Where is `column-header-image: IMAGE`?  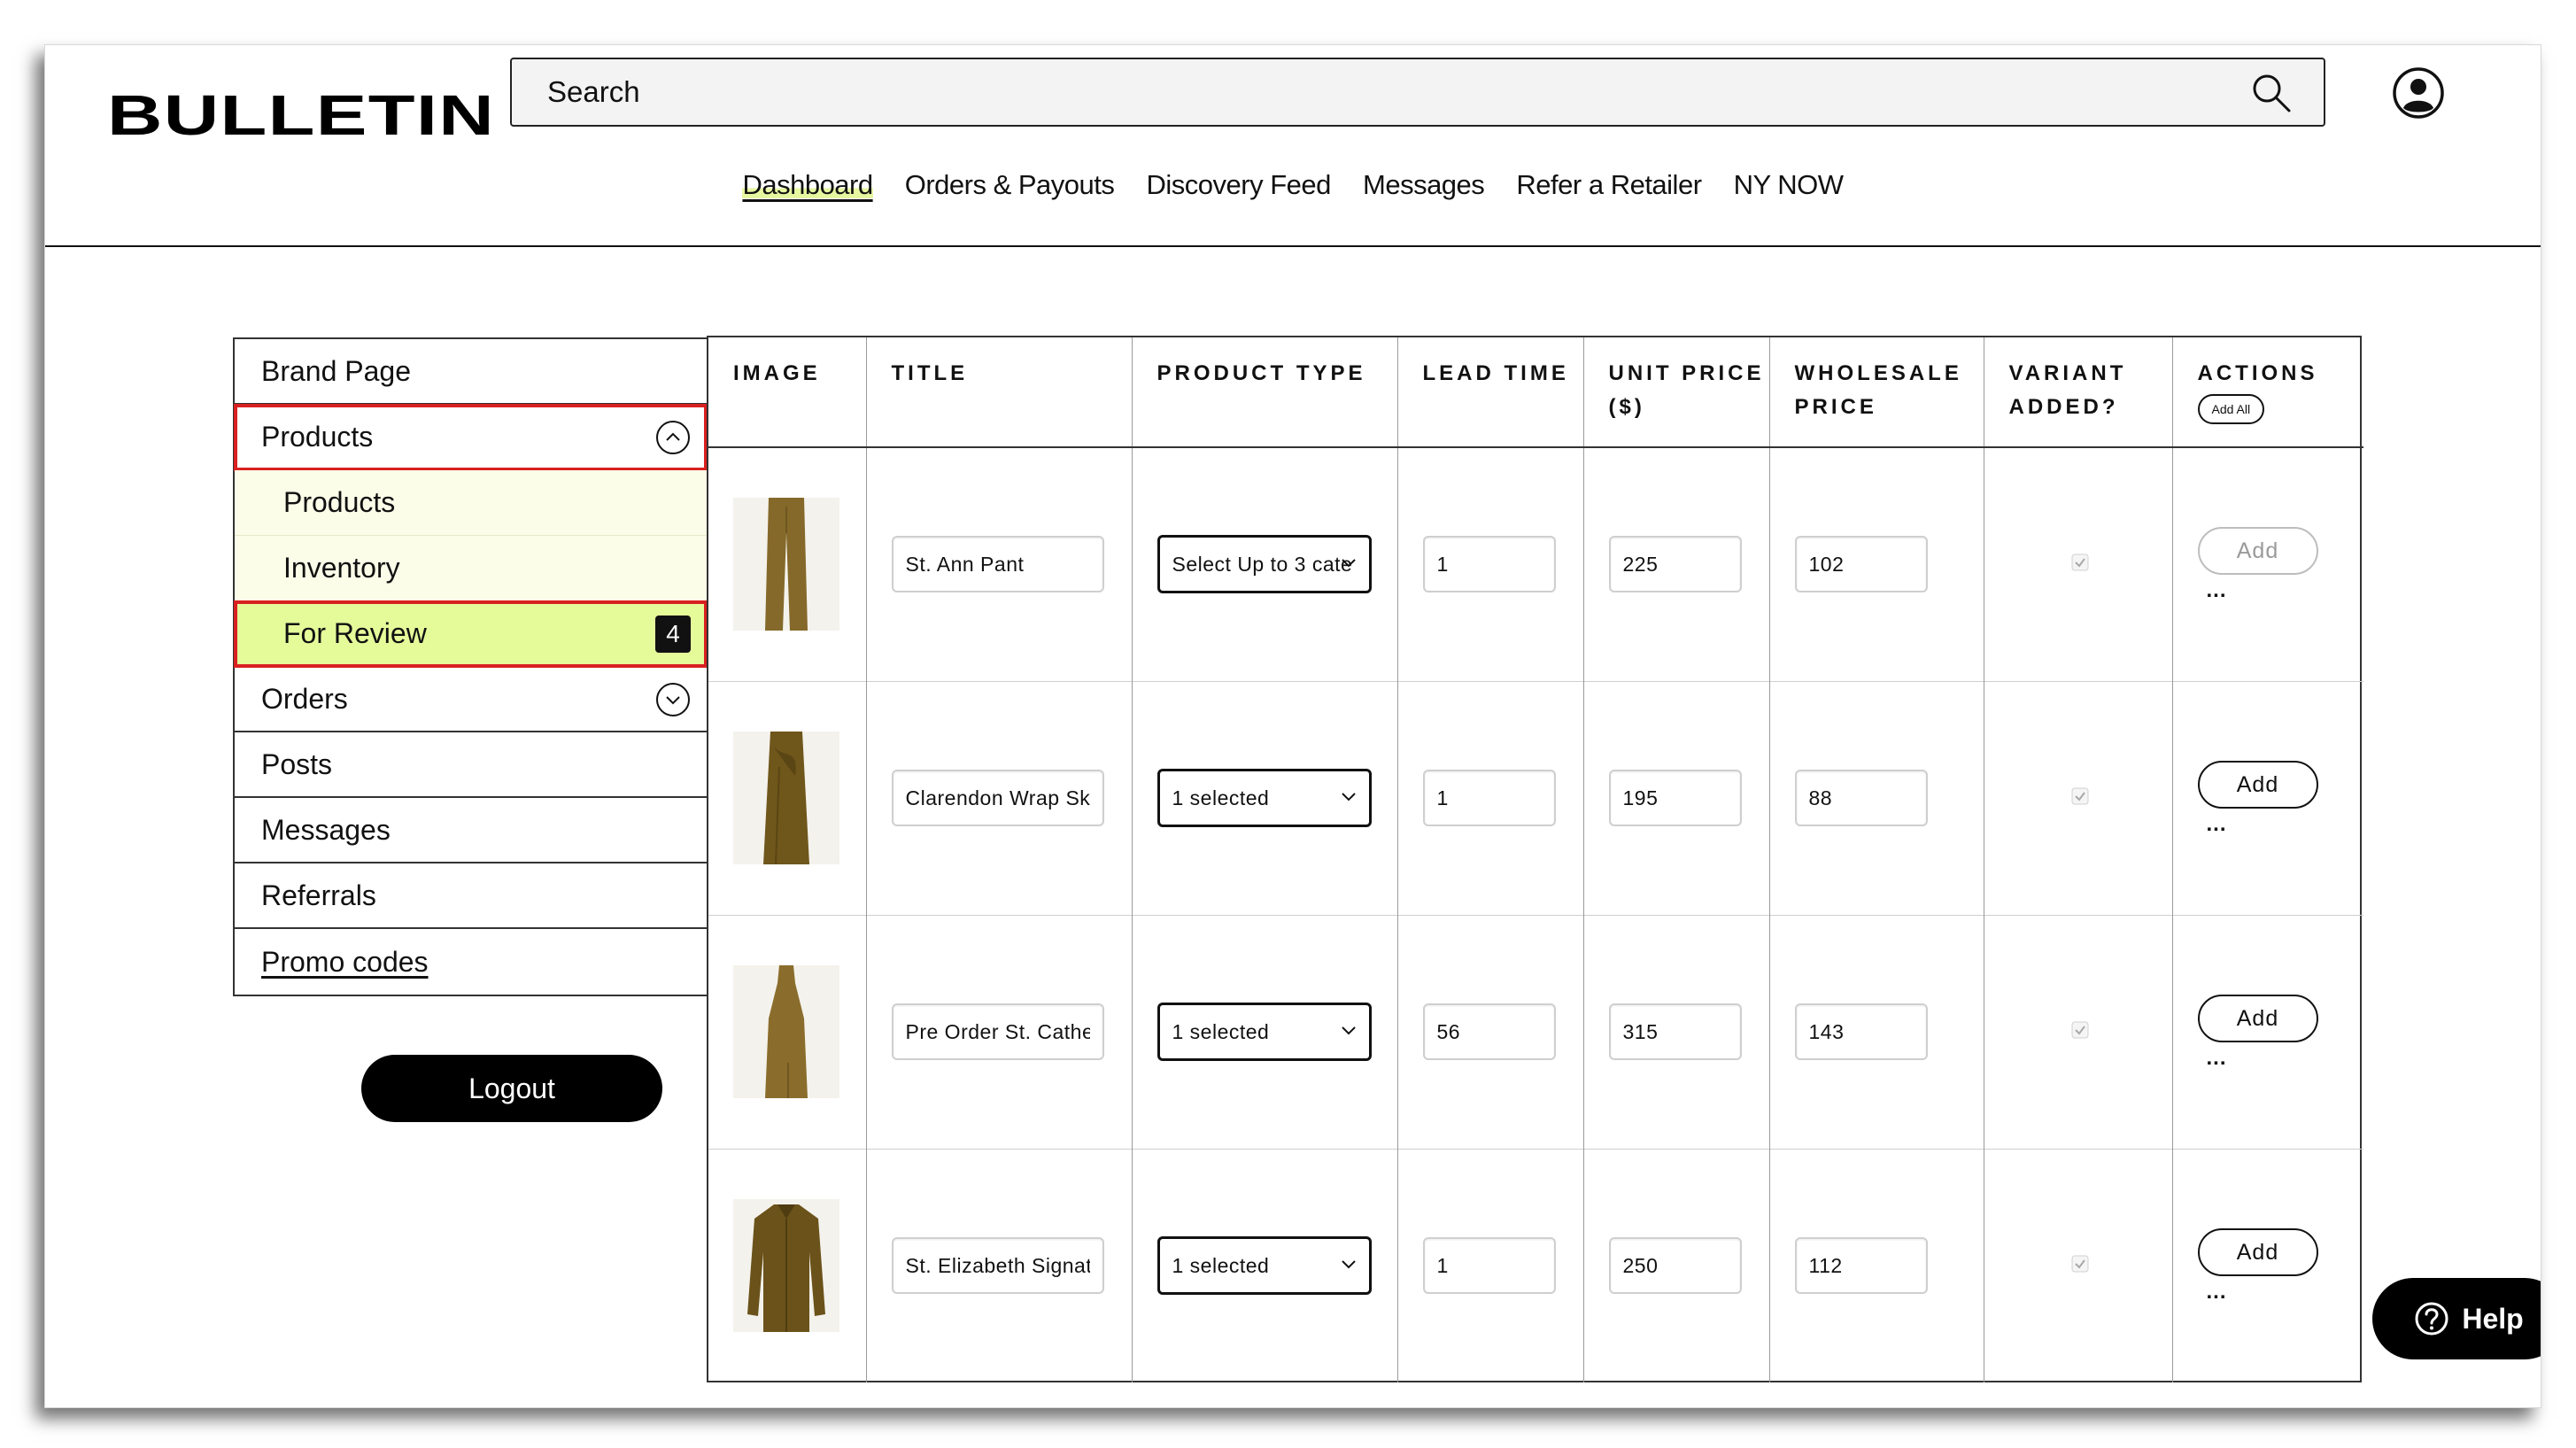
column-header-image: IMAGE is located at coordinates (787, 392).